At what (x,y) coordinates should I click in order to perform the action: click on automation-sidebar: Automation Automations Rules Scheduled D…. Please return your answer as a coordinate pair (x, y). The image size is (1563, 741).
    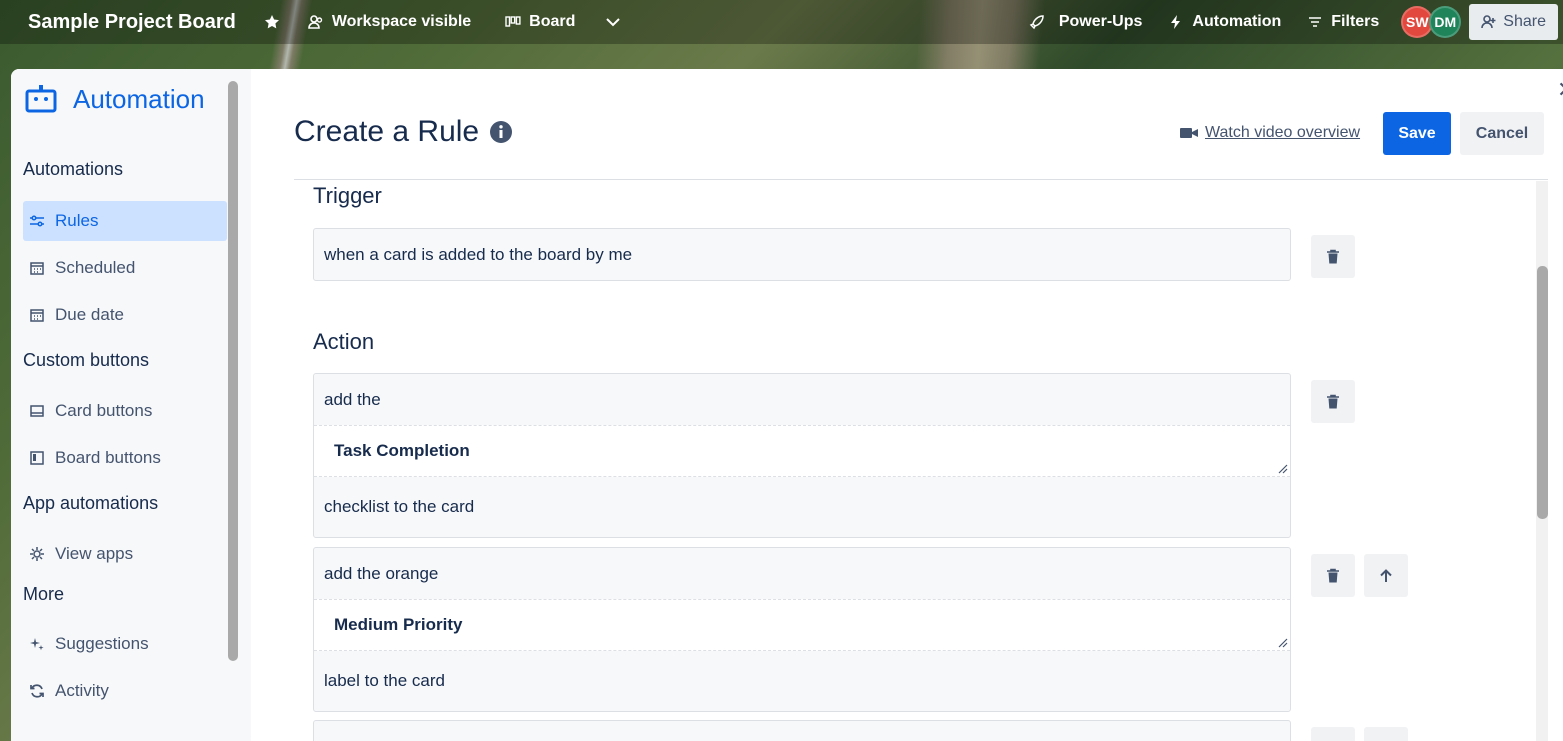
    Looking at the image, I should click on (131, 405).